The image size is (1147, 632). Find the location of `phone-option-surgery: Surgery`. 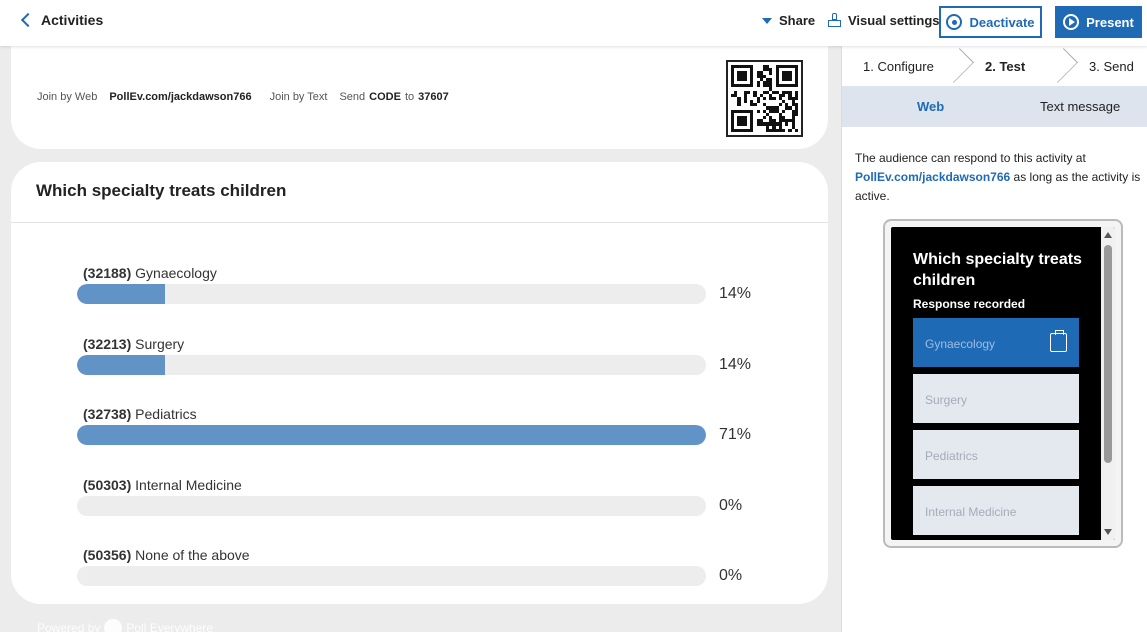

phone-option-surgery: Surgery is located at coordinates (996, 398).